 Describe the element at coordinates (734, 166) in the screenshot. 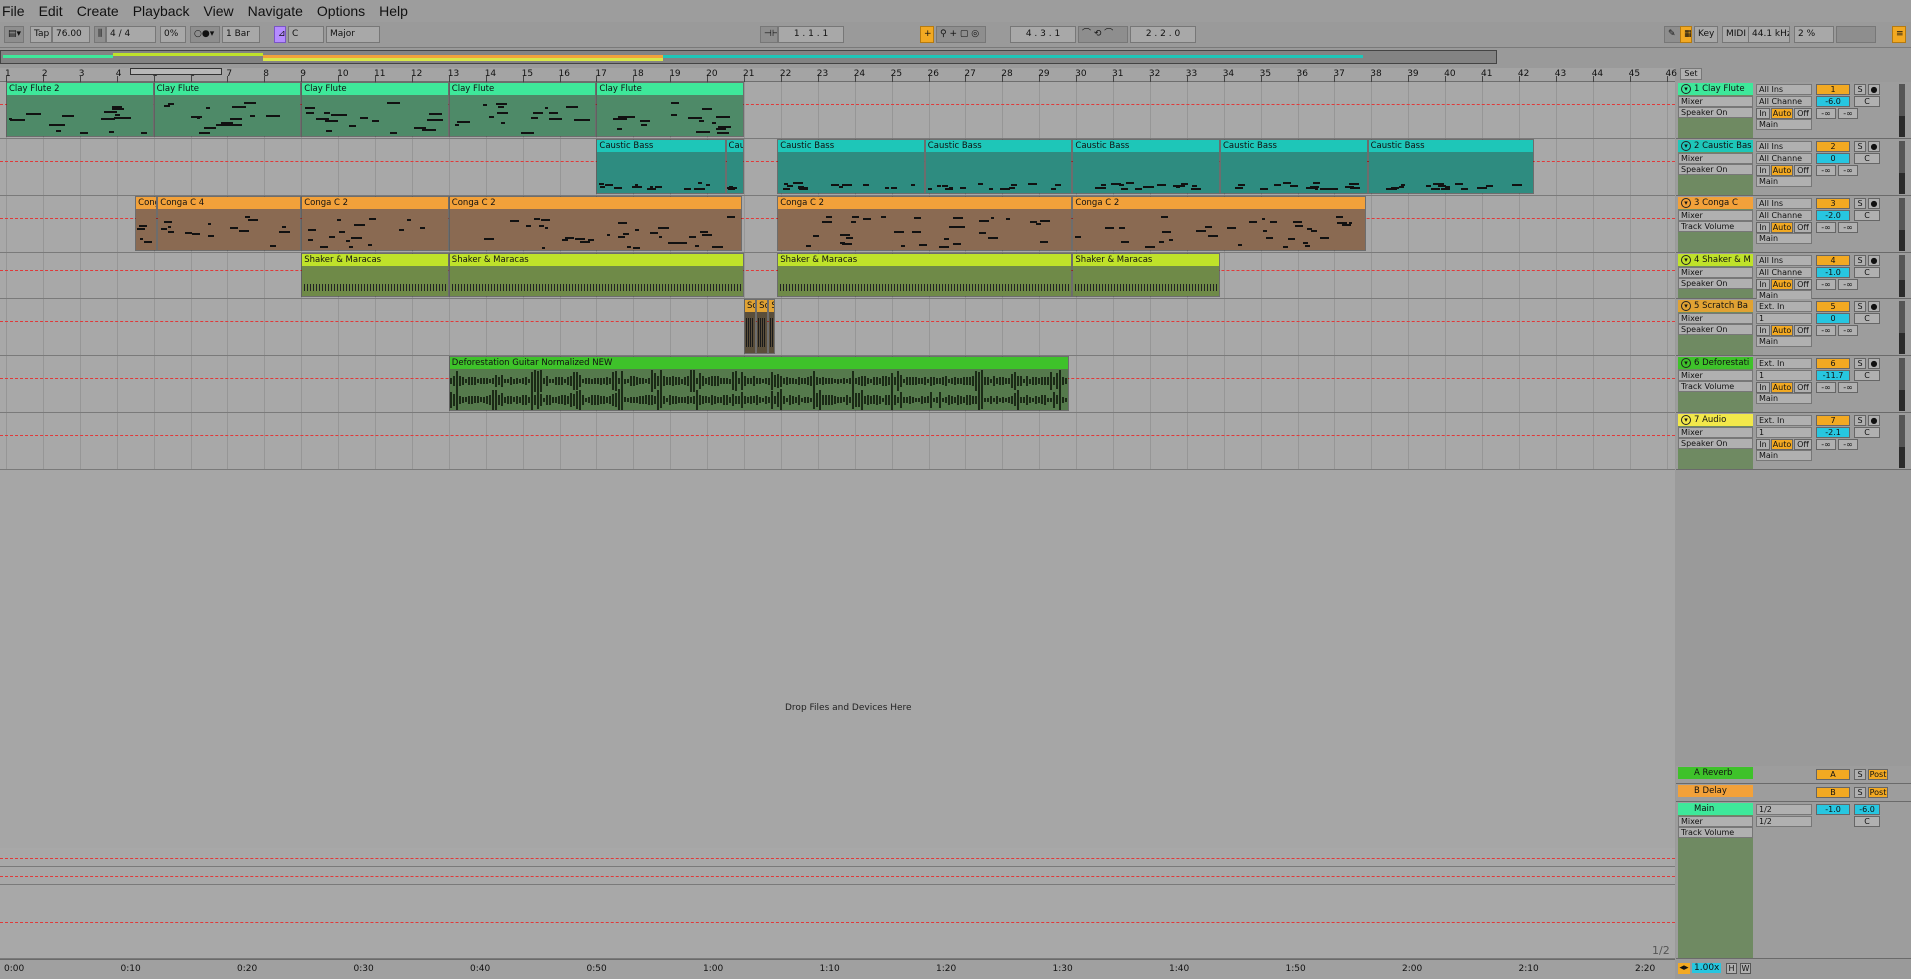

I see `clip: Cau` at that location.